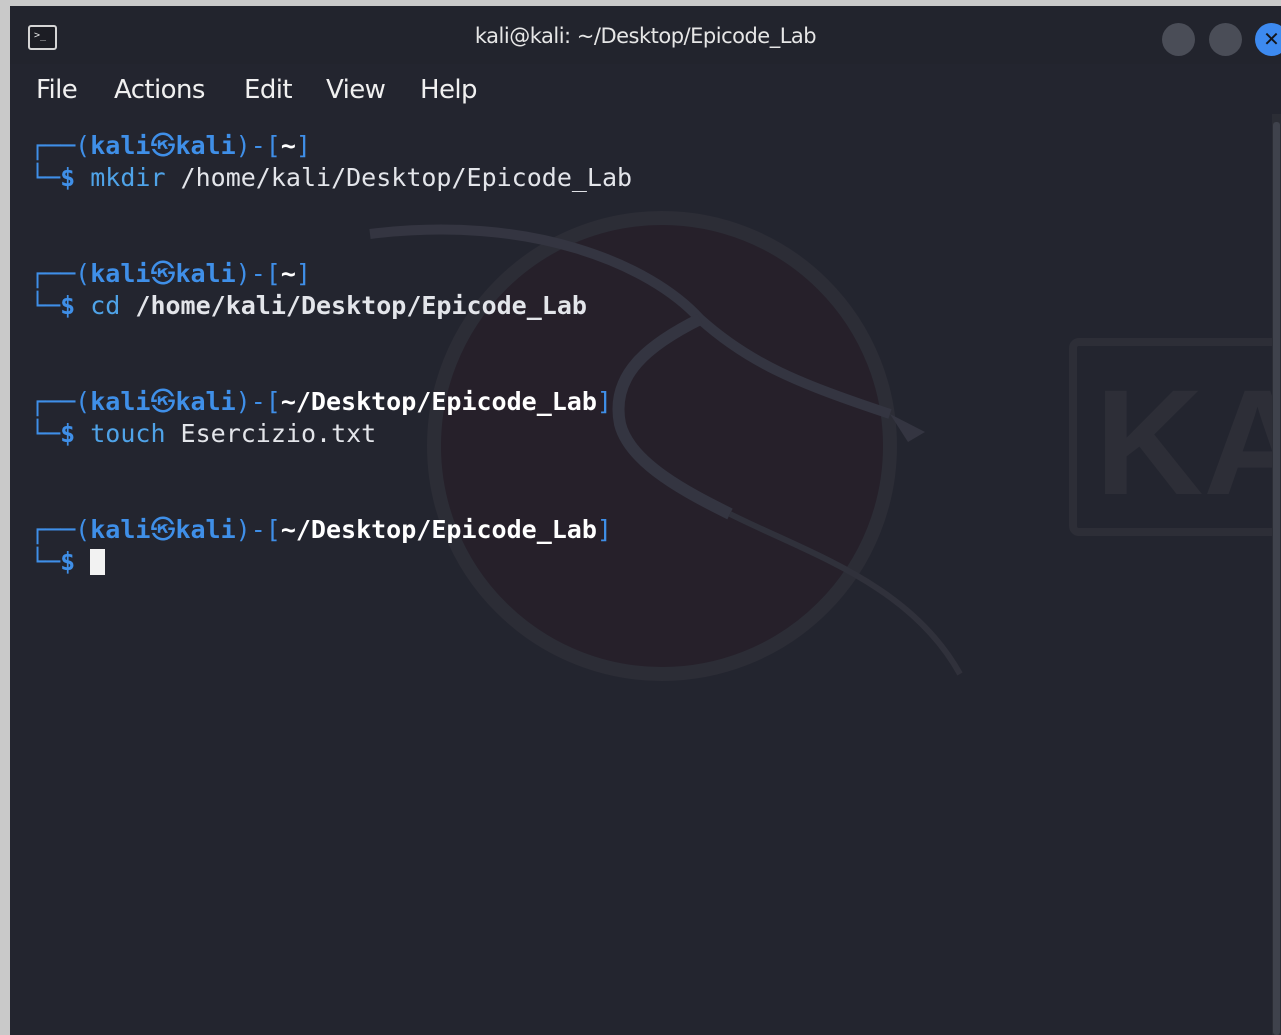 This screenshot has height=1035, width=1281. I want to click on command-line-4: └─$, so click(68, 562).